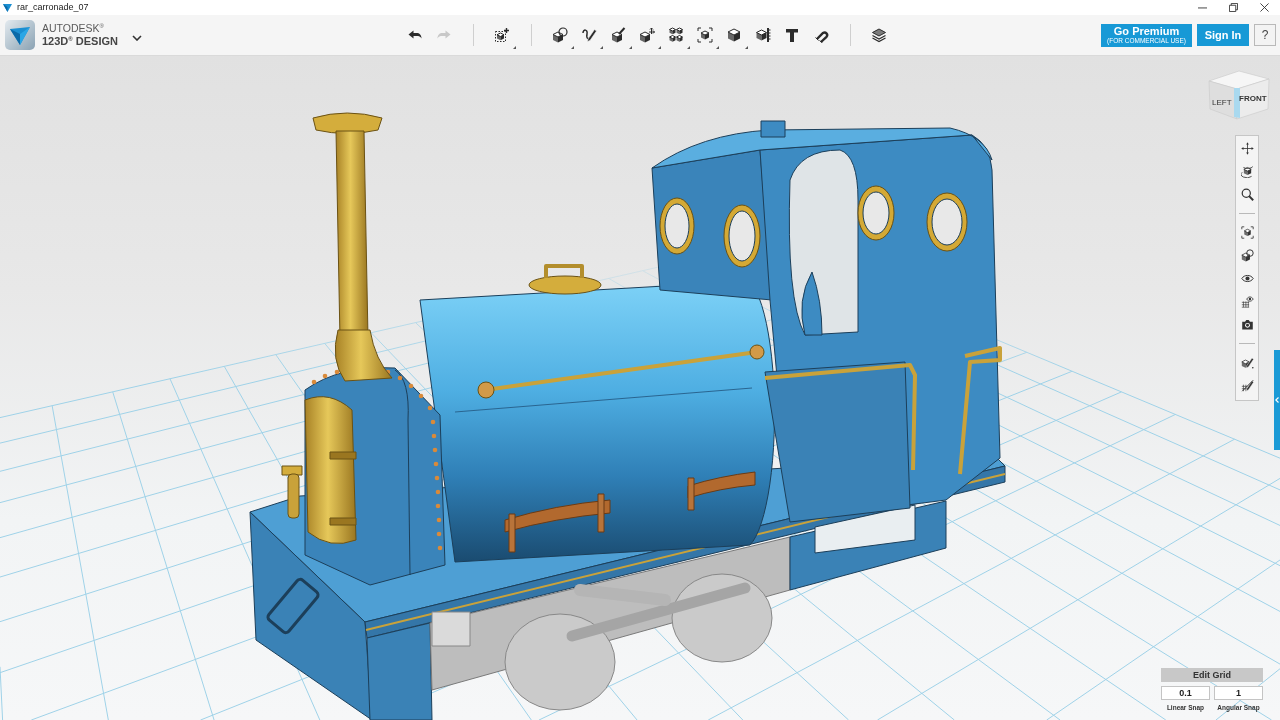  What do you see at coordinates (763, 35) in the screenshot?
I see `cube-ruler-icon` at bounding box center [763, 35].